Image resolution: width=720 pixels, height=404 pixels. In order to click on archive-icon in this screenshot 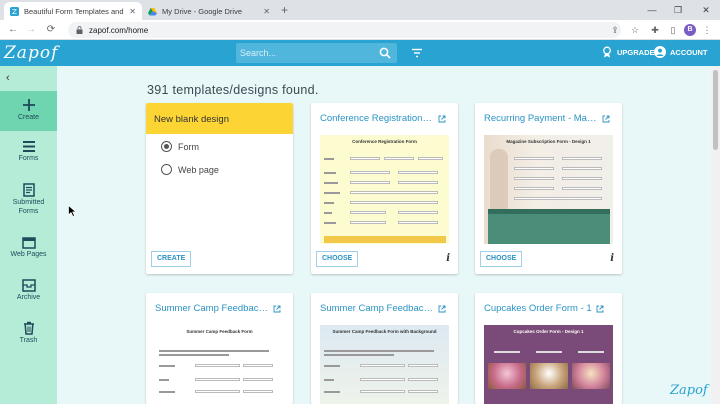, I will do `click(28, 285)`.